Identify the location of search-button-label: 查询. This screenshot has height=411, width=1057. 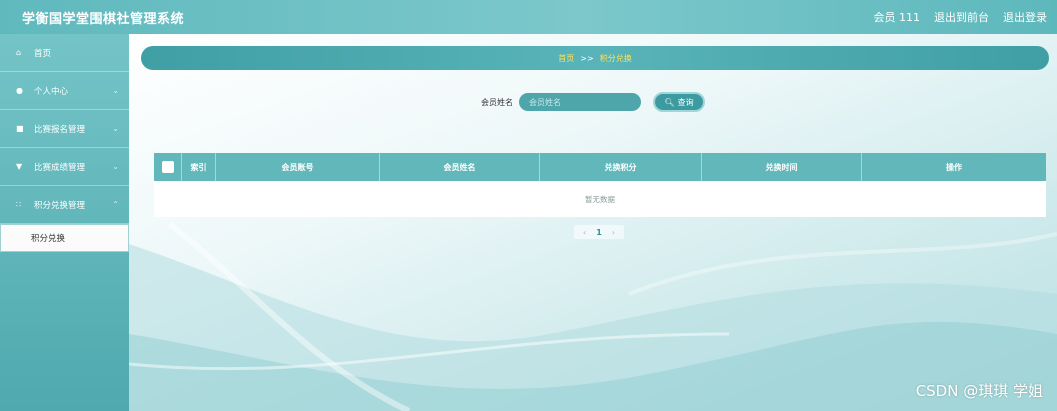
(685, 102).